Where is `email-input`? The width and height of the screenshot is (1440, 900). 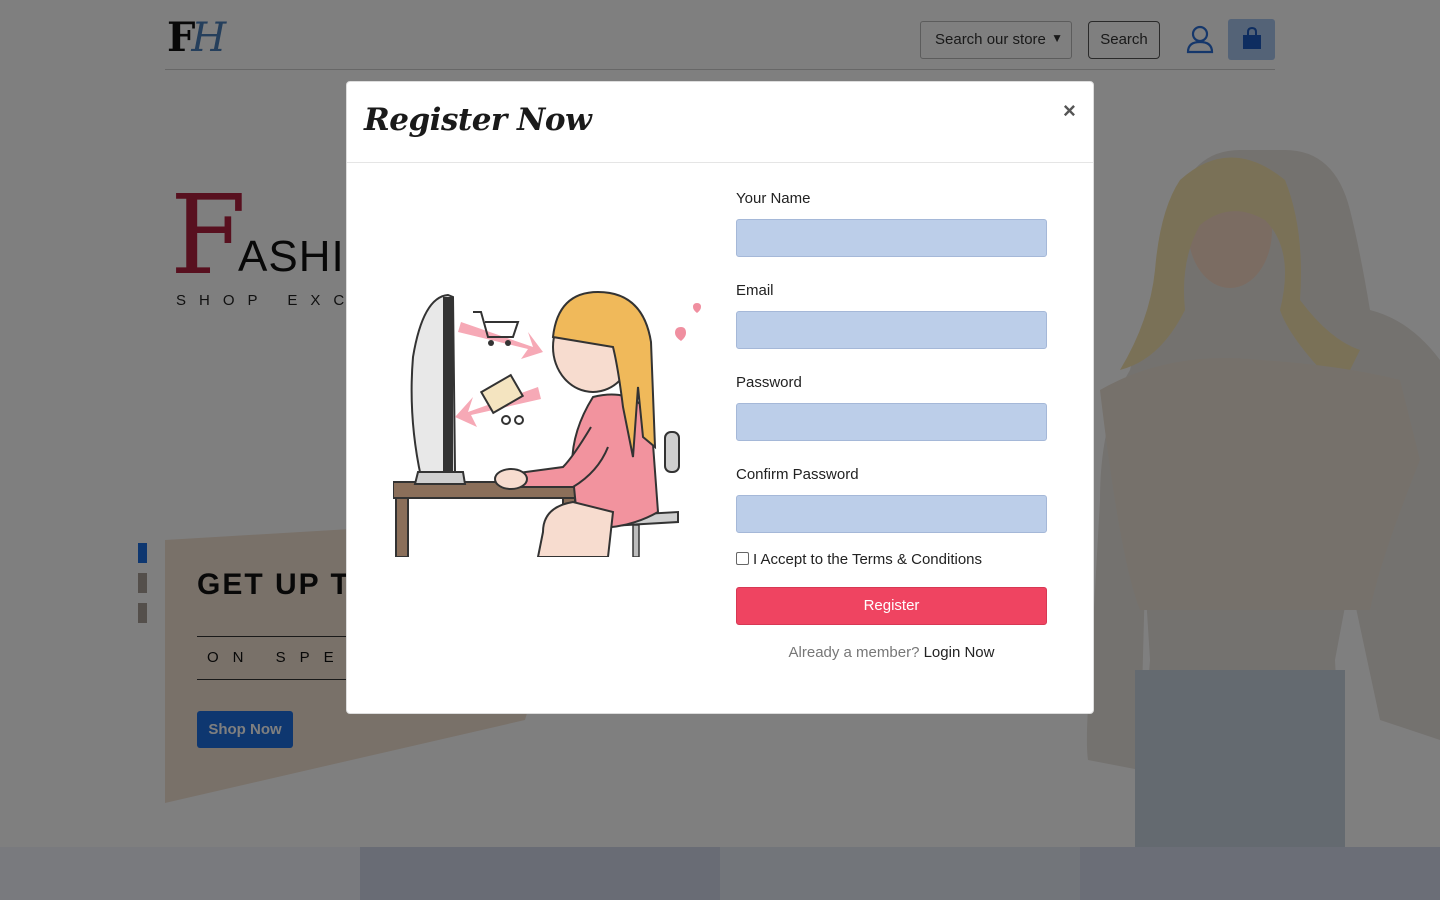
email-input is located at coordinates (891, 330).